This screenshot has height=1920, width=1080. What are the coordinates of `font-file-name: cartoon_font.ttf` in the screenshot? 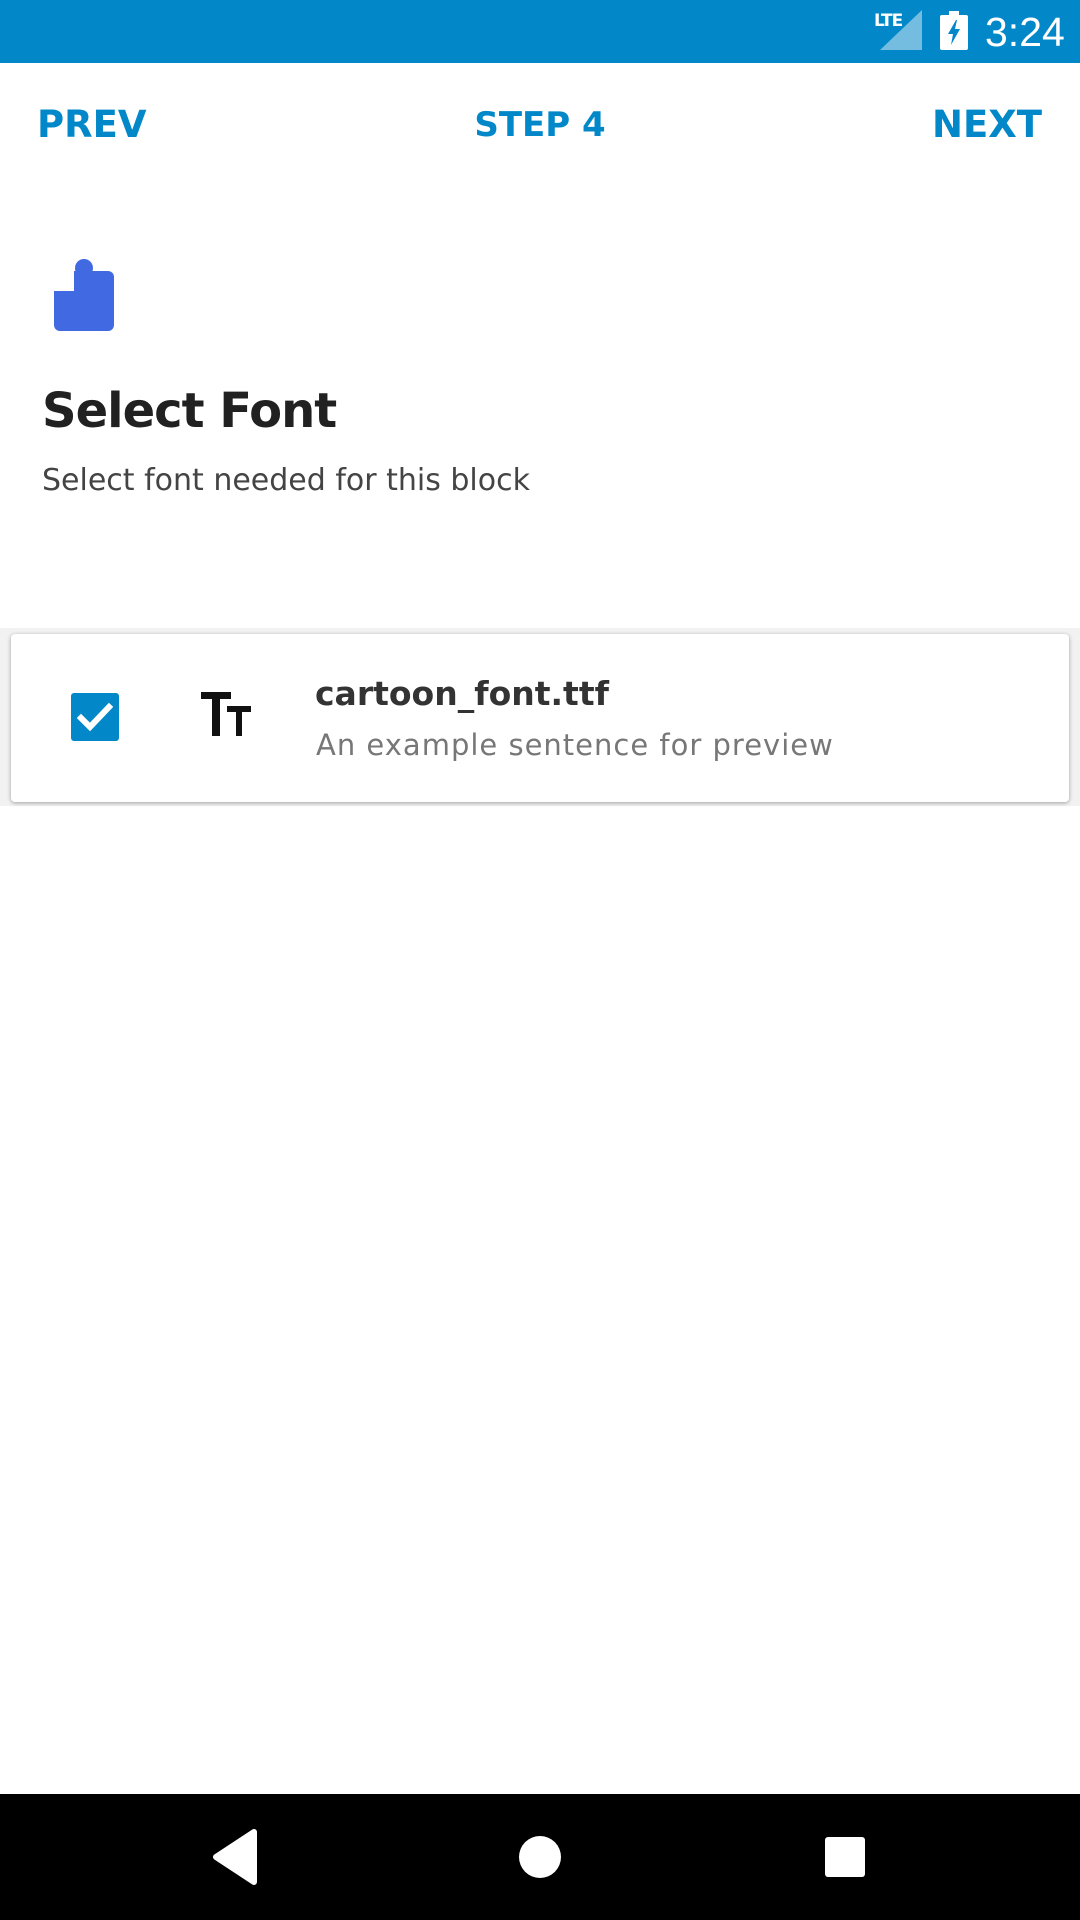 It's located at (462, 693).